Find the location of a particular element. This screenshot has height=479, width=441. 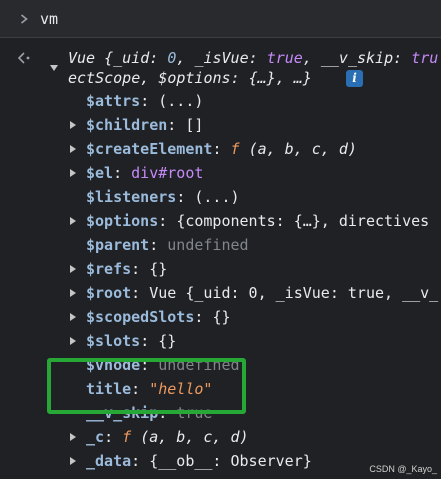

prop-row-data: _data: {__ob__: Observer} is located at coordinates (199, 461).